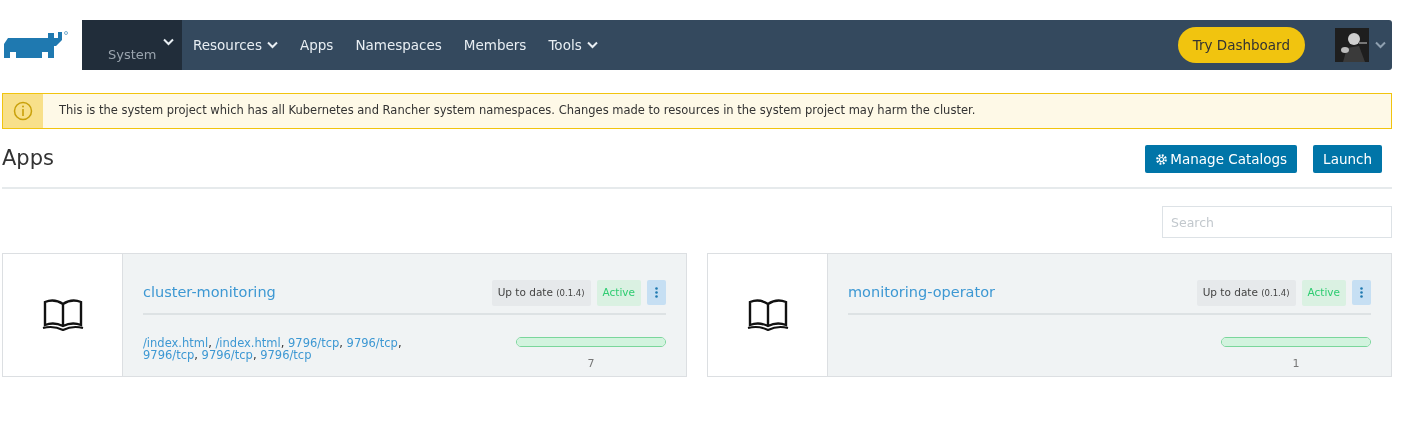 The height and width of the screenshot is (426, 1420). What do you see at coordinates (209, 293) in the screenshot?
I see `app-name-link: cluster-monitoring` at bounding box center [209, 293].